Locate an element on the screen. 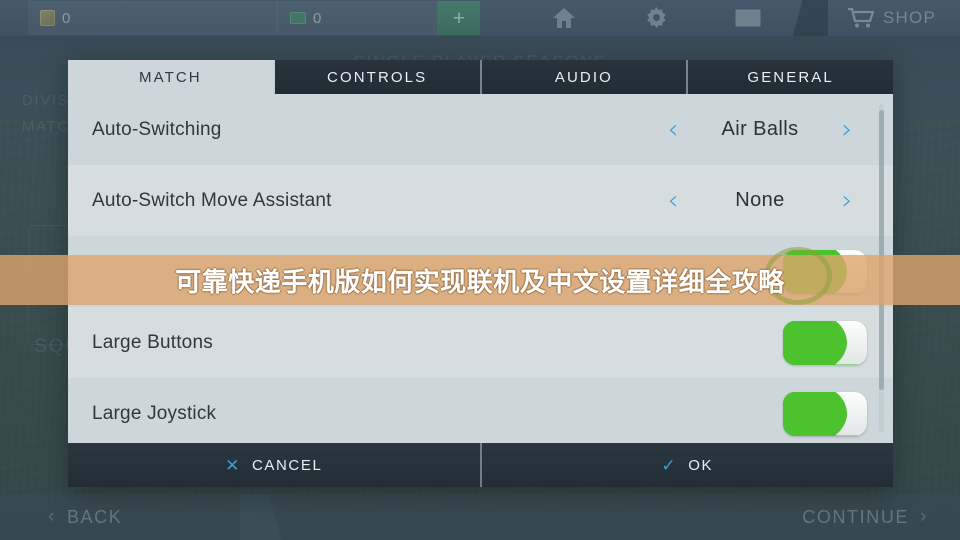 This screenshot has width=960, height=540. tab-controls: CONTROLS is located at coordinates (378, 77).